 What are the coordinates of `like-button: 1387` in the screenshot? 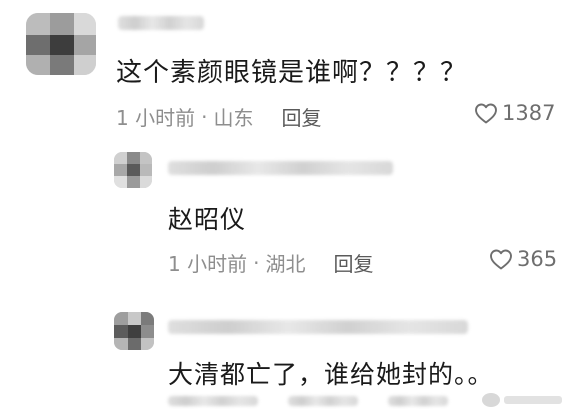 It's located at (514, 113).